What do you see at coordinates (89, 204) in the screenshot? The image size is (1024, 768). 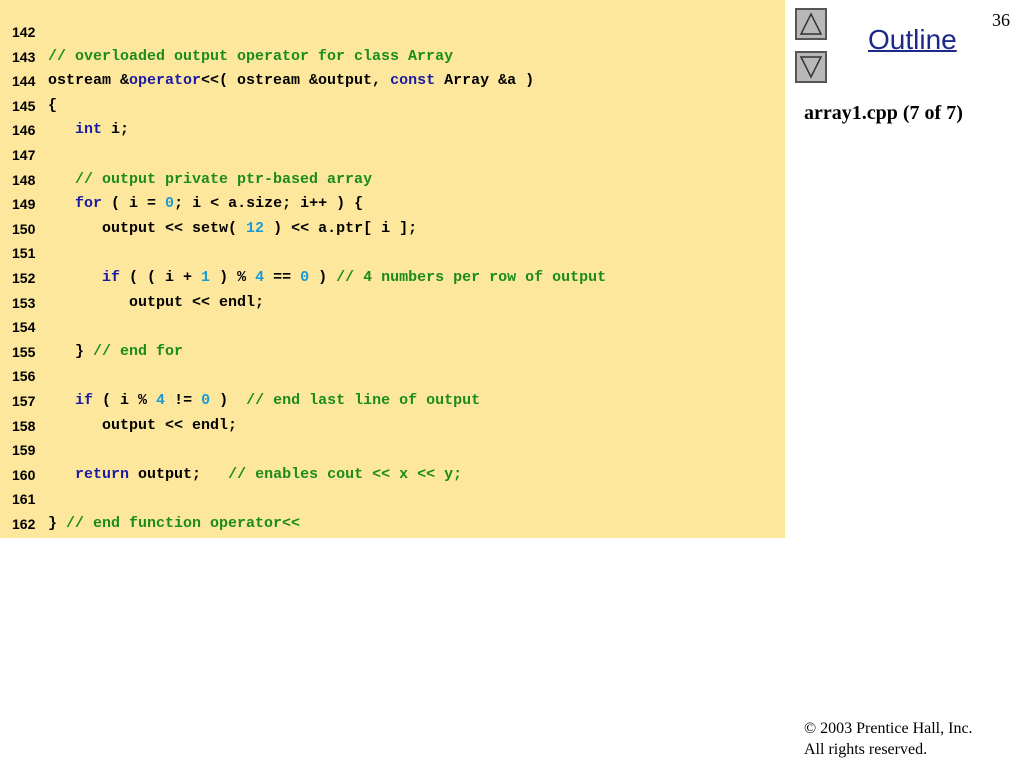 I see `code-keyword: for` at bounding box center [89, 204].